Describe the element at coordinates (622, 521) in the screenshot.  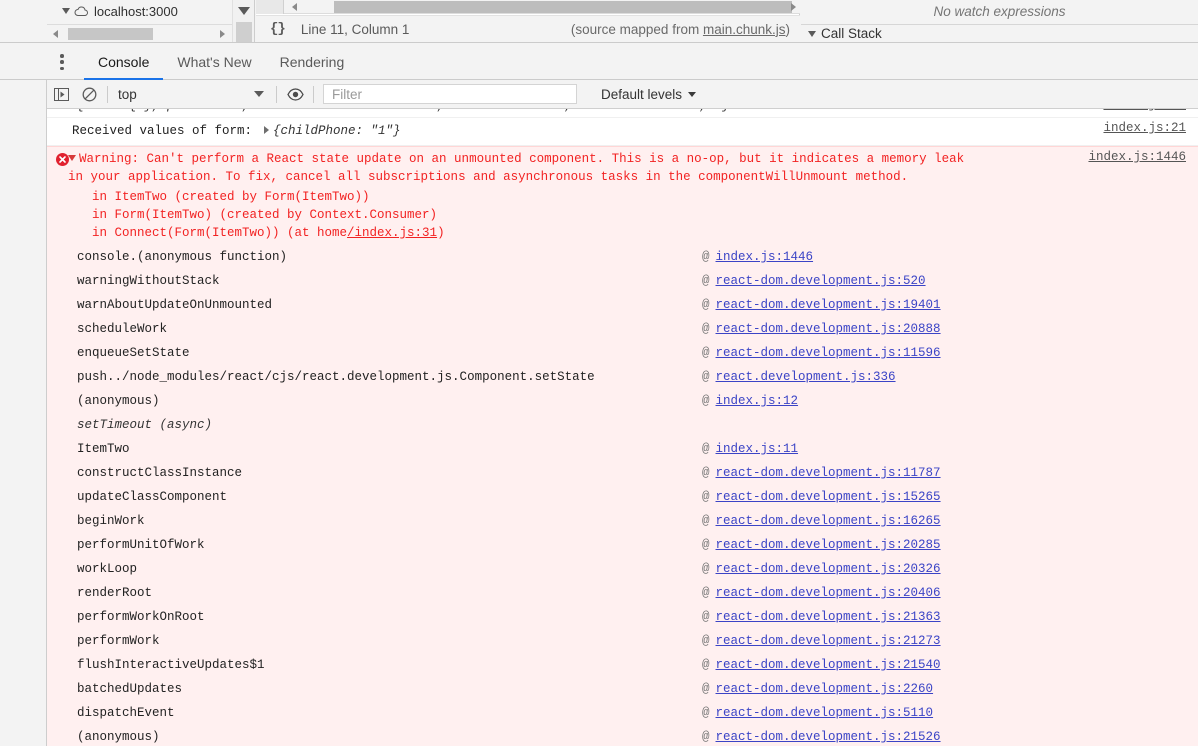
I see `stack-frame-row: beginWork @ react-dom.development.js:16265` at that location.